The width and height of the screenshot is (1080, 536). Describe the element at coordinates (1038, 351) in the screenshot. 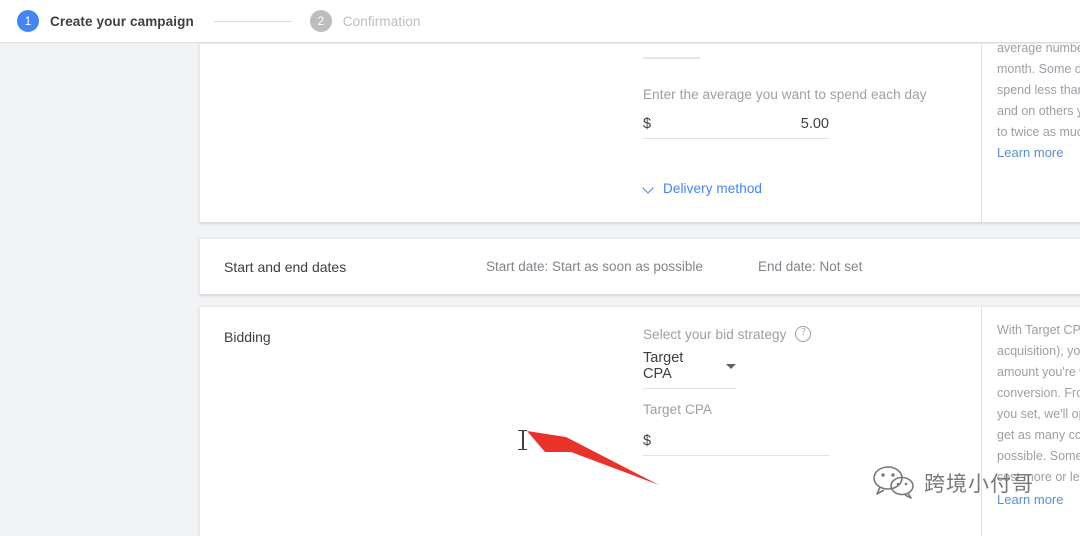

I see `bidding-help-line: acquisition), you` at that location.